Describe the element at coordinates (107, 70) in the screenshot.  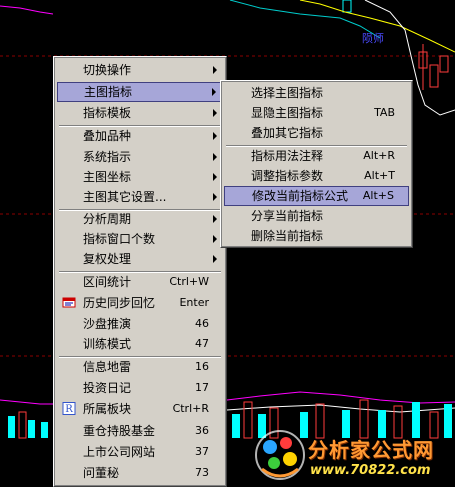
I see `menu-item-label: 切换操作` at that location.